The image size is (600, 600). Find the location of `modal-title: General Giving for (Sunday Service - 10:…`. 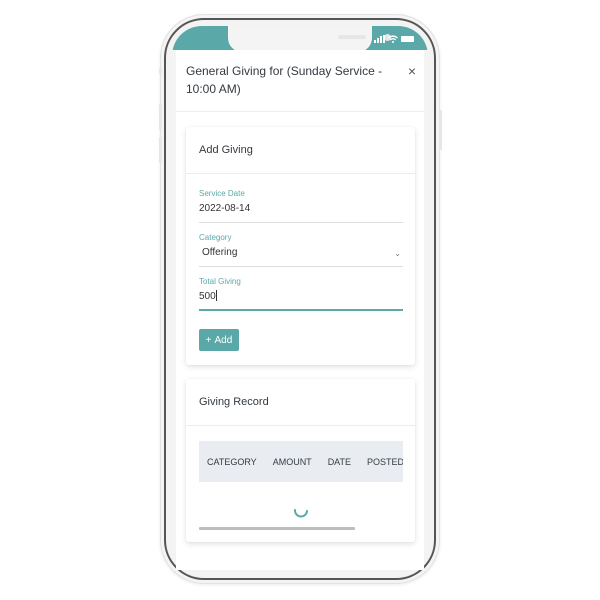

modal-title: General Giving for (Sunday Service - 10:… is located at coordinates (284, 80).